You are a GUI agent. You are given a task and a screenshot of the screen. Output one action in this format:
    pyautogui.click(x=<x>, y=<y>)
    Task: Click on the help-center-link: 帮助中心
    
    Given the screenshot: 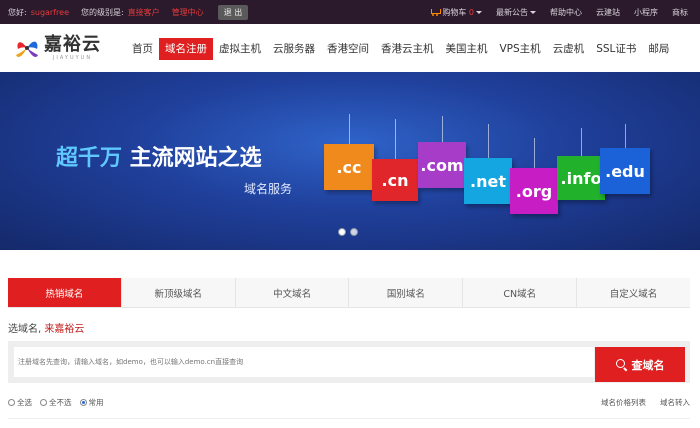 What is the action you would take?
    pyautogui.click(x=566, y=12)
    